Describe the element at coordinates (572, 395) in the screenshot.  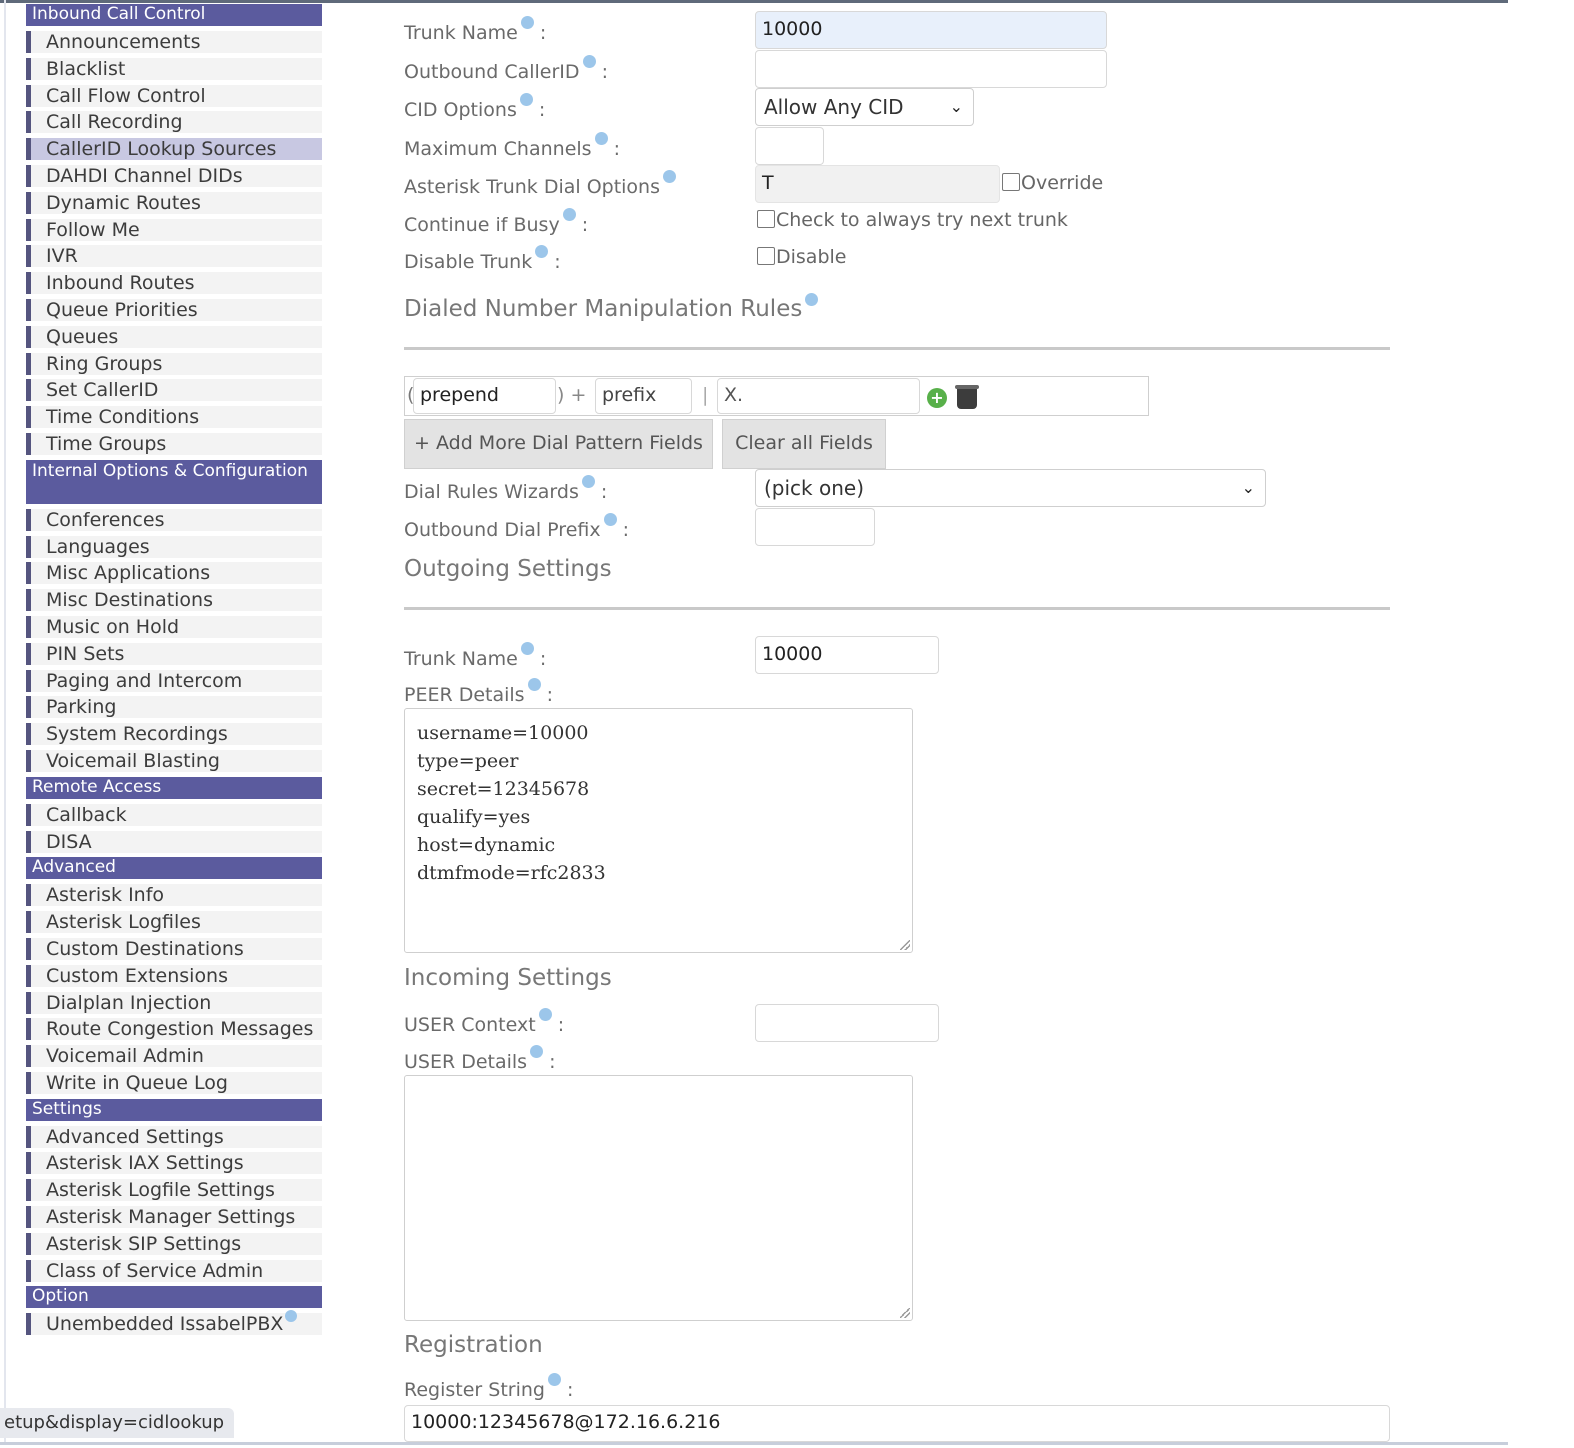
I see `close-paren-plus: ) +` at that location.